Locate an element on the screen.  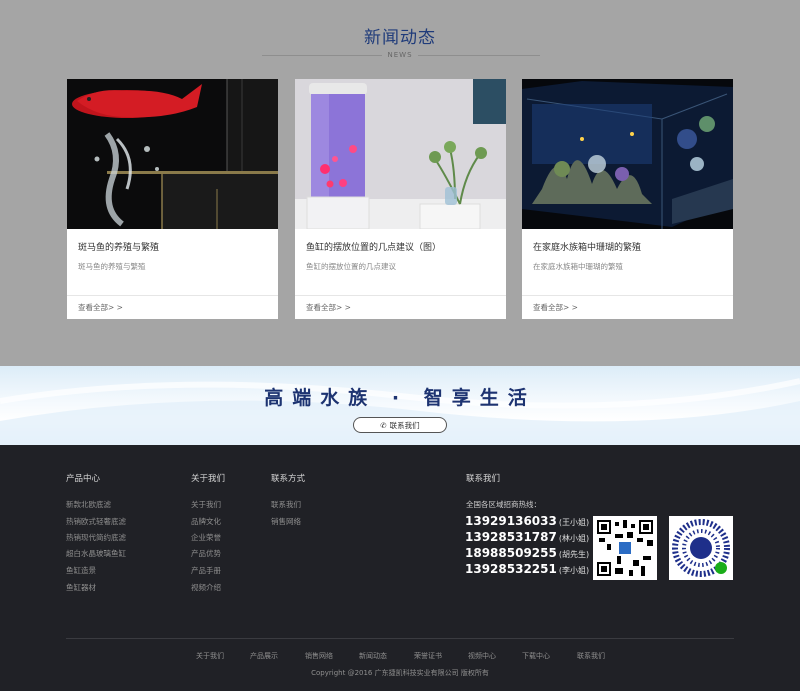
hotline-phone-4: 13928532251 (李小姐) is located at coordinates (527, 569).